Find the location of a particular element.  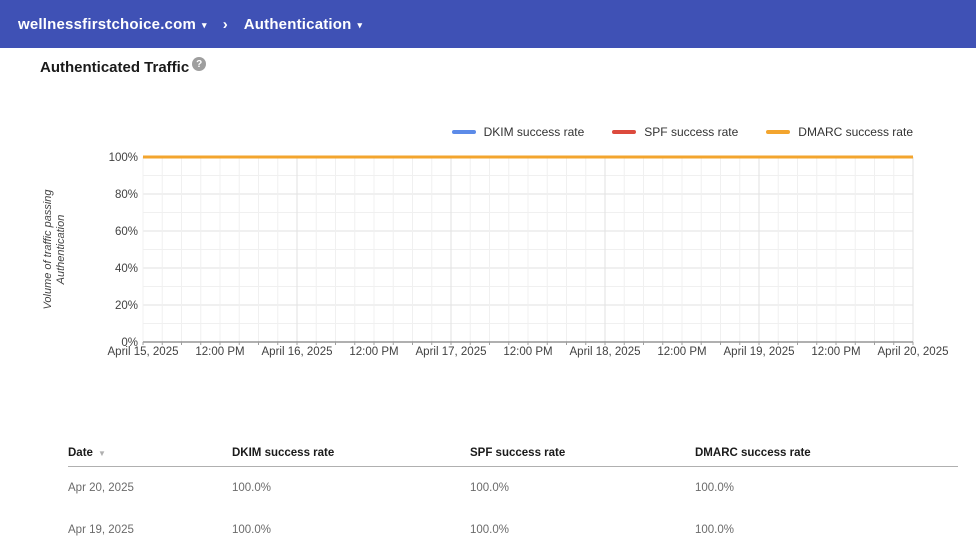

column-header-spf: SPF success rate is located at coordinates (518, 453).